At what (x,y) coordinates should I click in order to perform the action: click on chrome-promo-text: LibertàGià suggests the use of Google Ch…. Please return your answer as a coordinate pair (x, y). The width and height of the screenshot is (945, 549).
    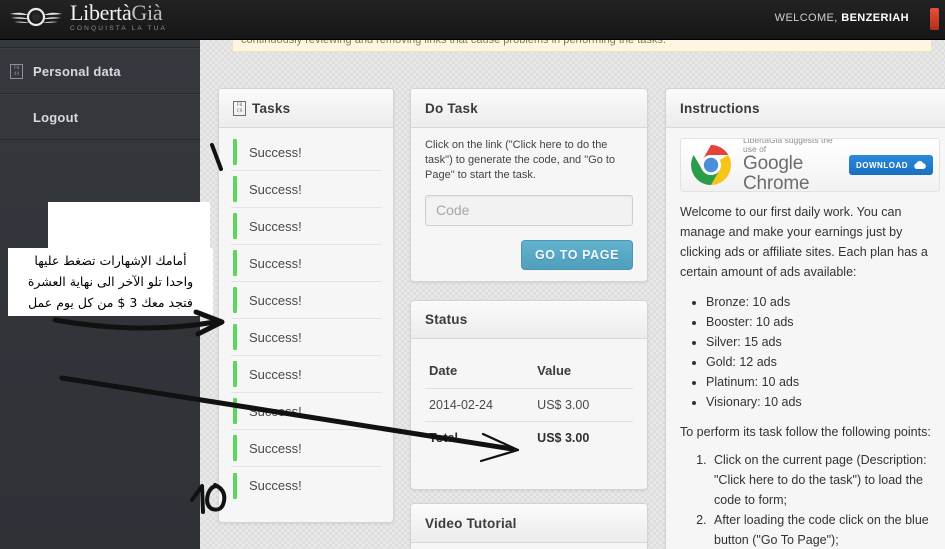
    Looking at the image, I should click on (792, 165).